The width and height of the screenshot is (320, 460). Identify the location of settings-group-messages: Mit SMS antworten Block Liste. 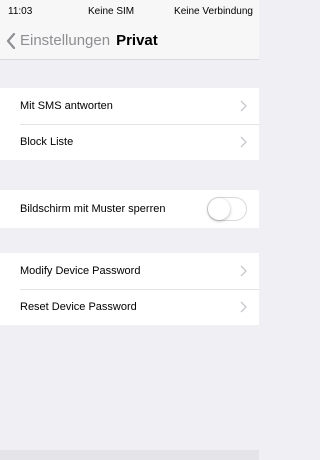
(129, 124).